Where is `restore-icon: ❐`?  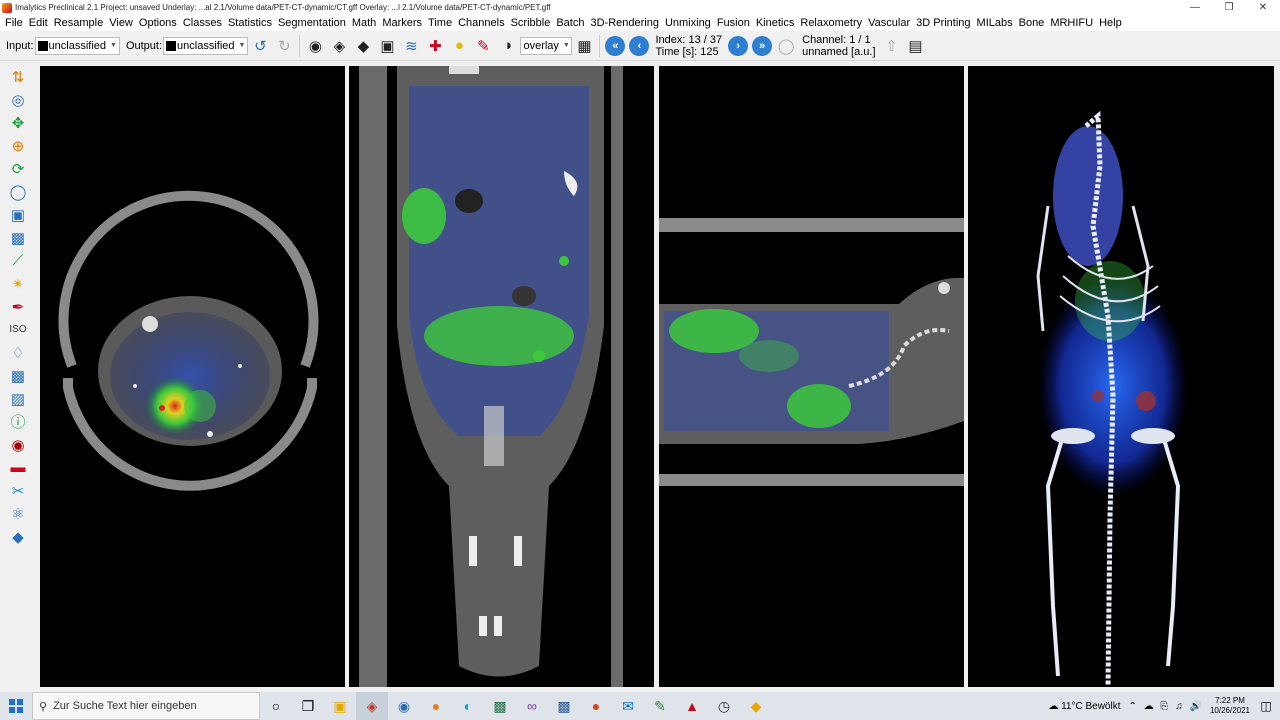 restore-icon: ❐ is located at coordinates (1229, 7).